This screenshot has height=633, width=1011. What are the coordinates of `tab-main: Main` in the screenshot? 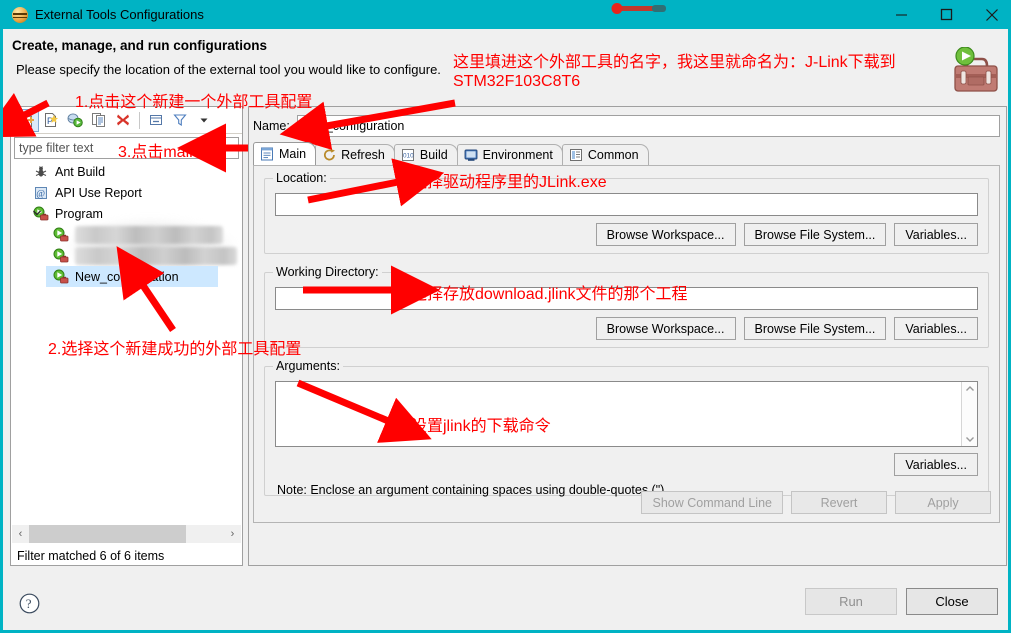 It's located at (285, 153).